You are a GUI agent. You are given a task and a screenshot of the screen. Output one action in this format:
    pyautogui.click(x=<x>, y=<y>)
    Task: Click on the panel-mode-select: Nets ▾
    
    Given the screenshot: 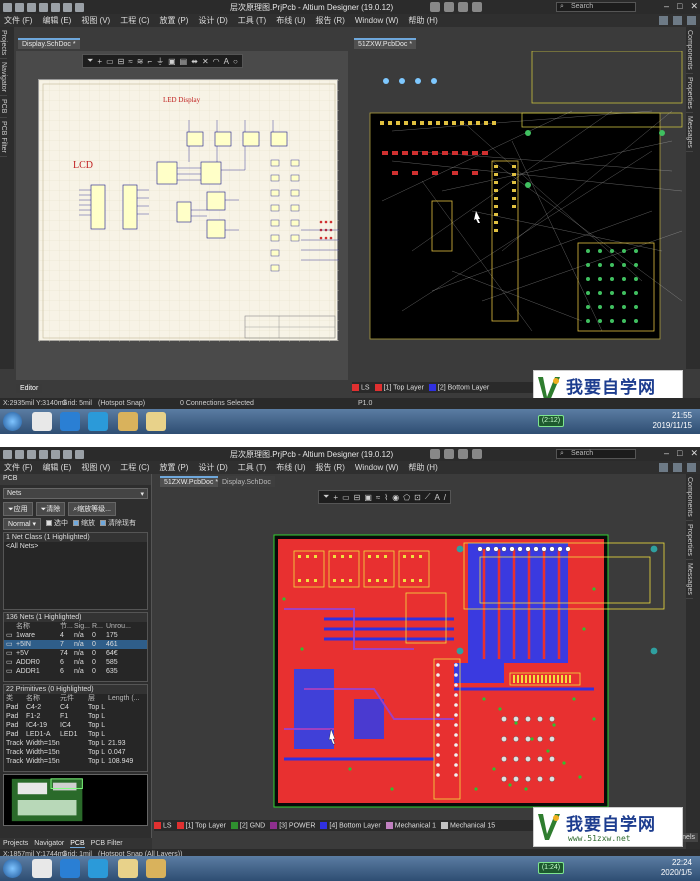 What is the action you would take?
    pyautogui.click(x=75, y=493)
    